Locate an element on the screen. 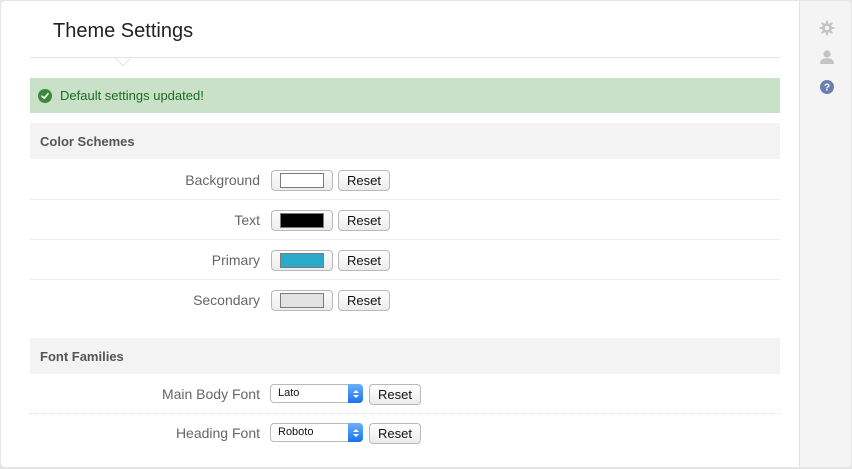  help-icon: ? is located at coordinates (827, 87).